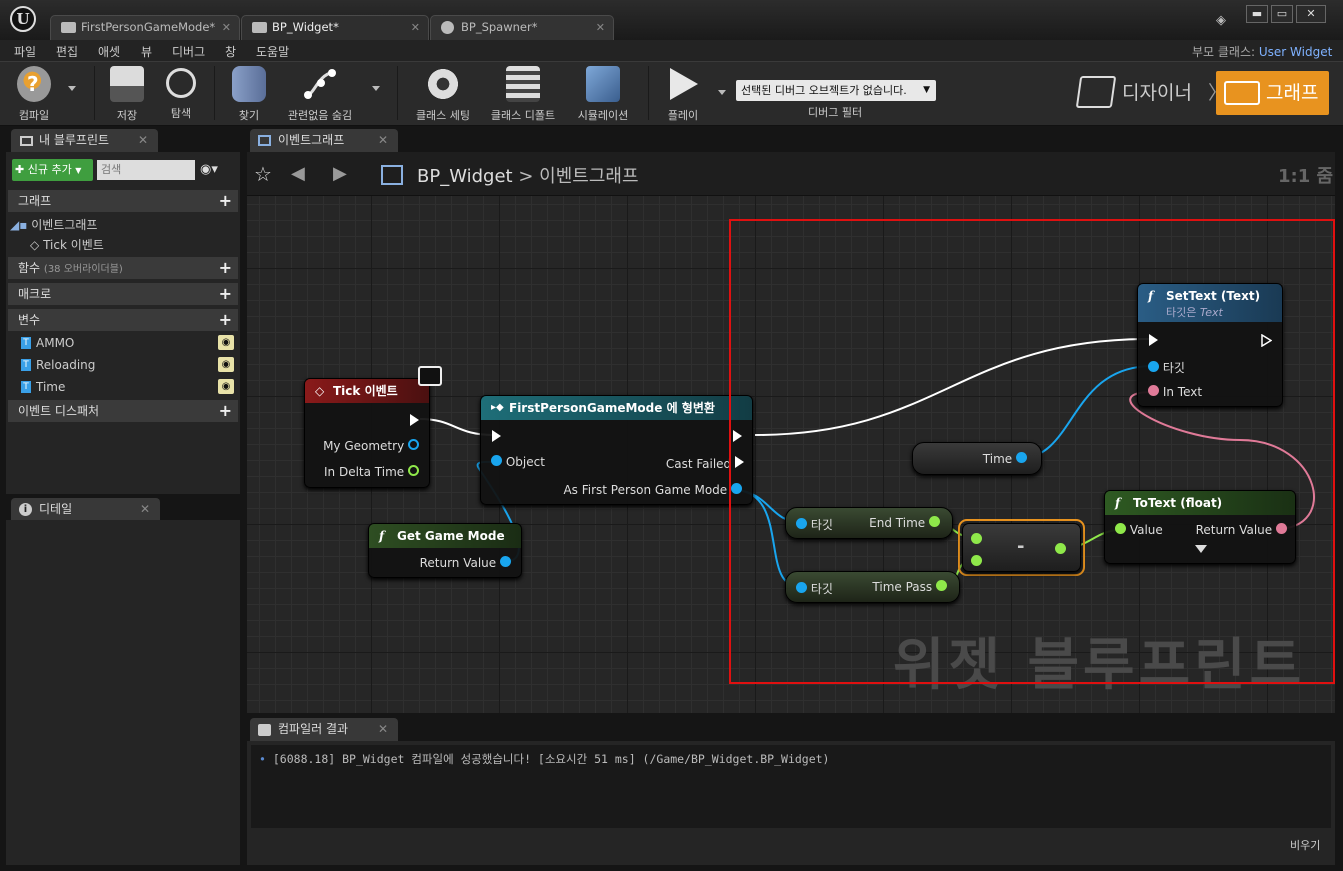 Image resolution: width=1343 pixels, height=871 pixels. I want to click on pin-label: Cast Failed, so click(698, 464).